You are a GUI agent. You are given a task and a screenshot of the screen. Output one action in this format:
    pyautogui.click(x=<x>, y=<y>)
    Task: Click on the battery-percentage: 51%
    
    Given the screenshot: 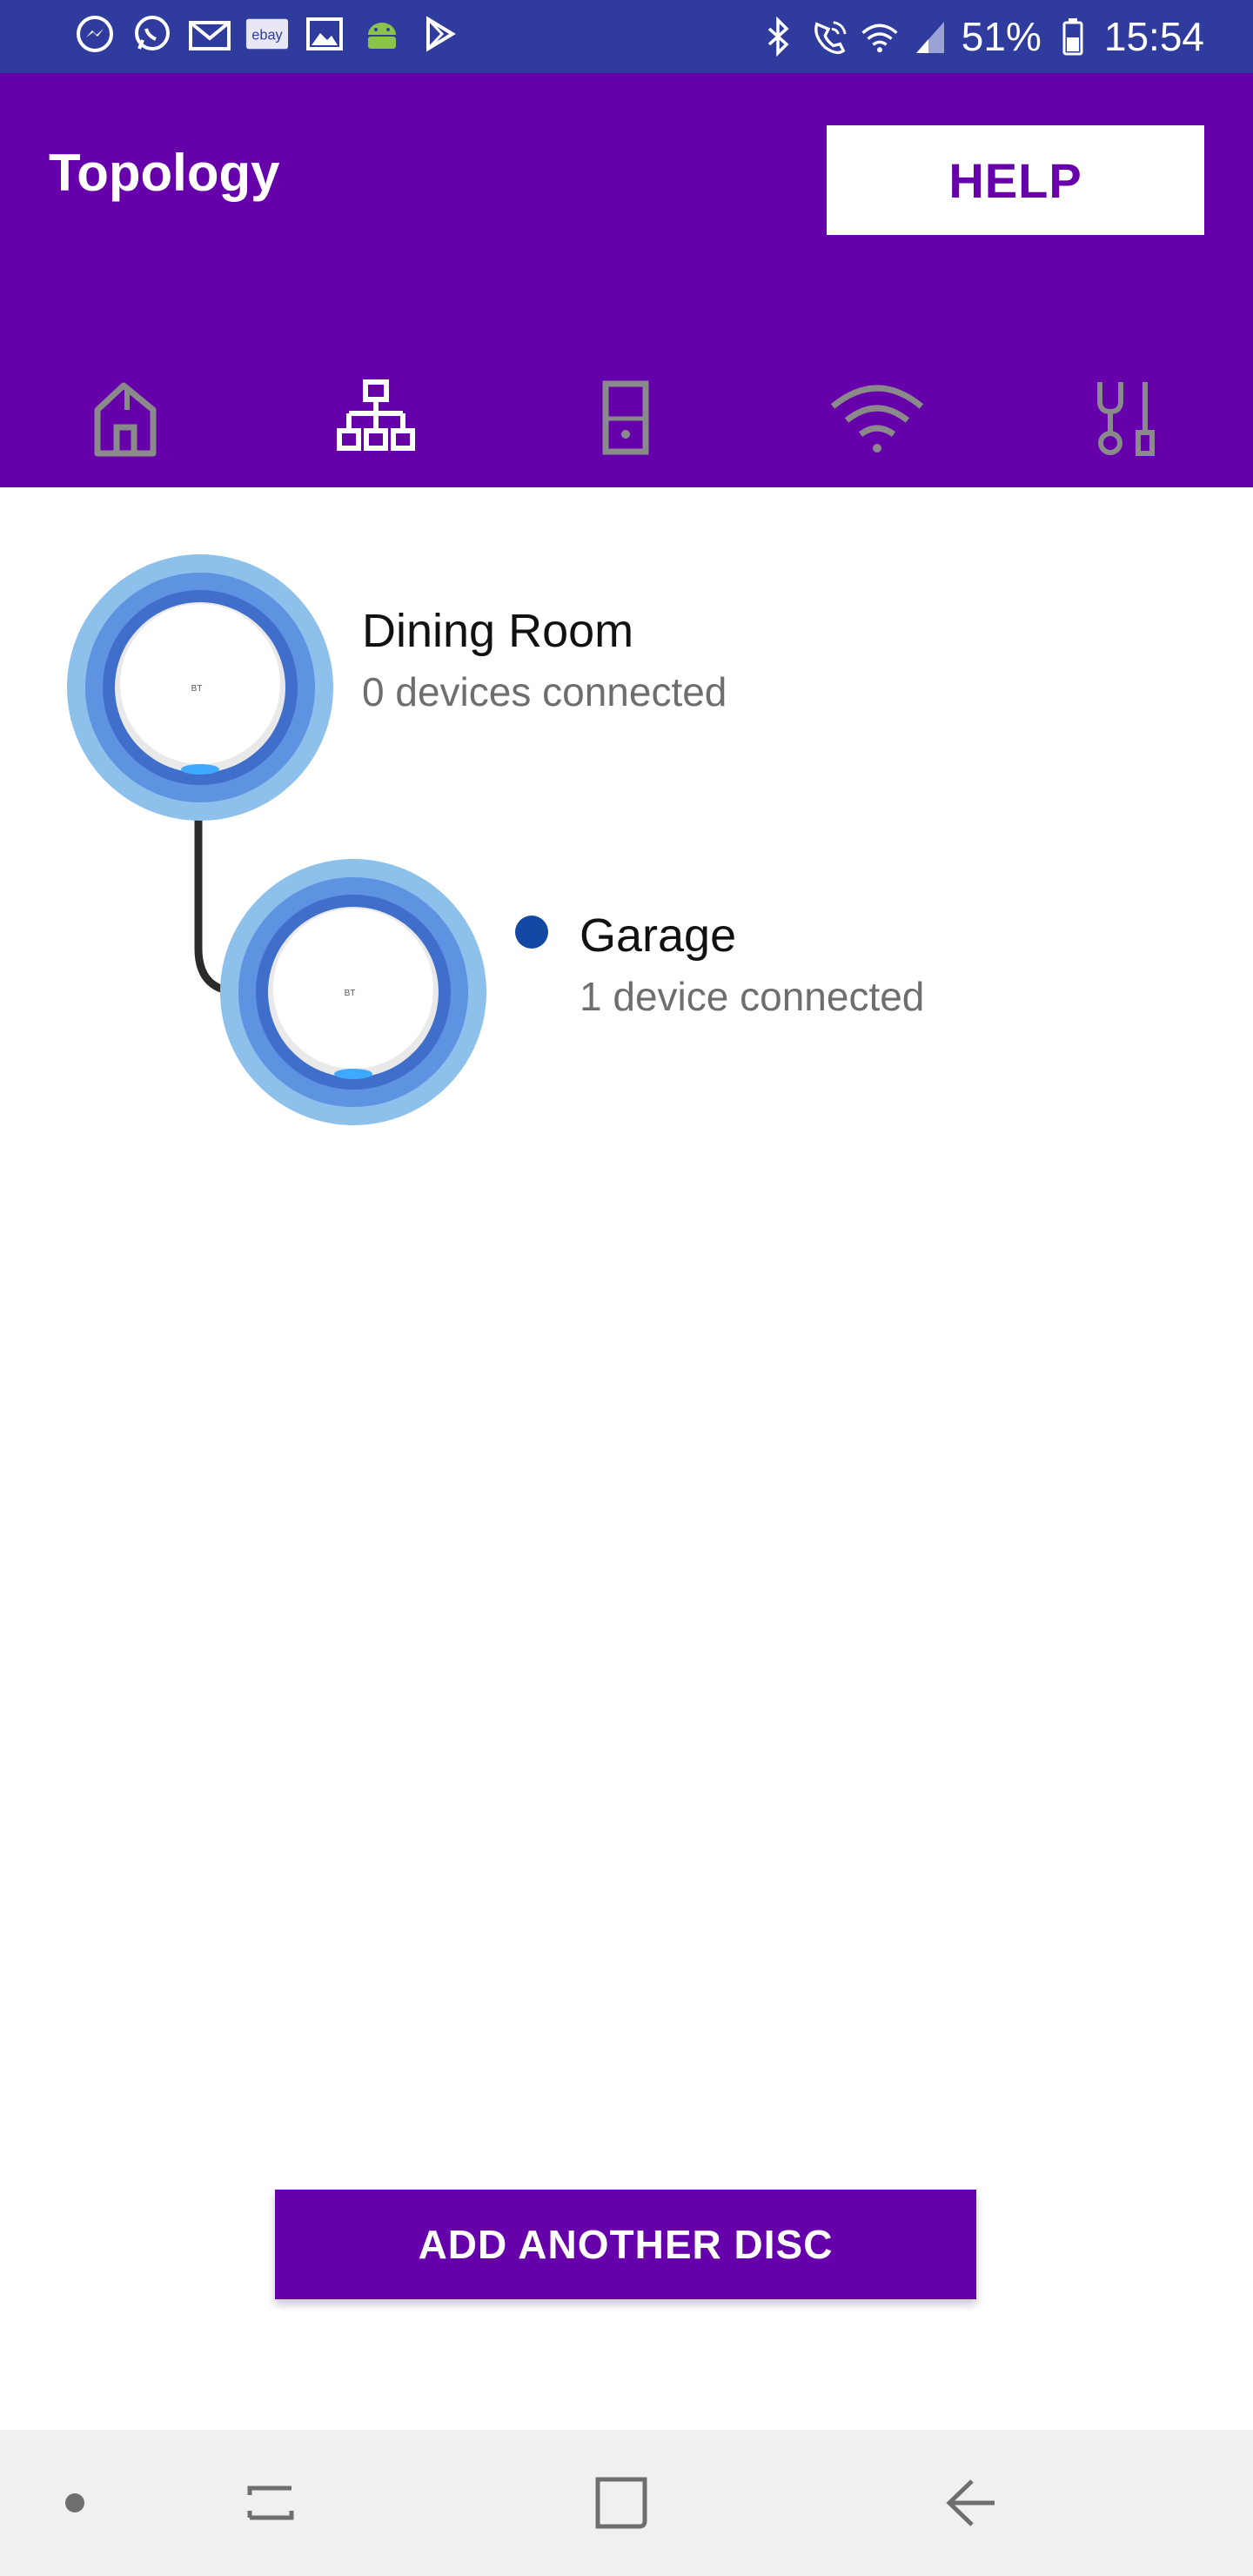 What is the action you would take?
    pyautogui.click(x=1001, y=37)
    